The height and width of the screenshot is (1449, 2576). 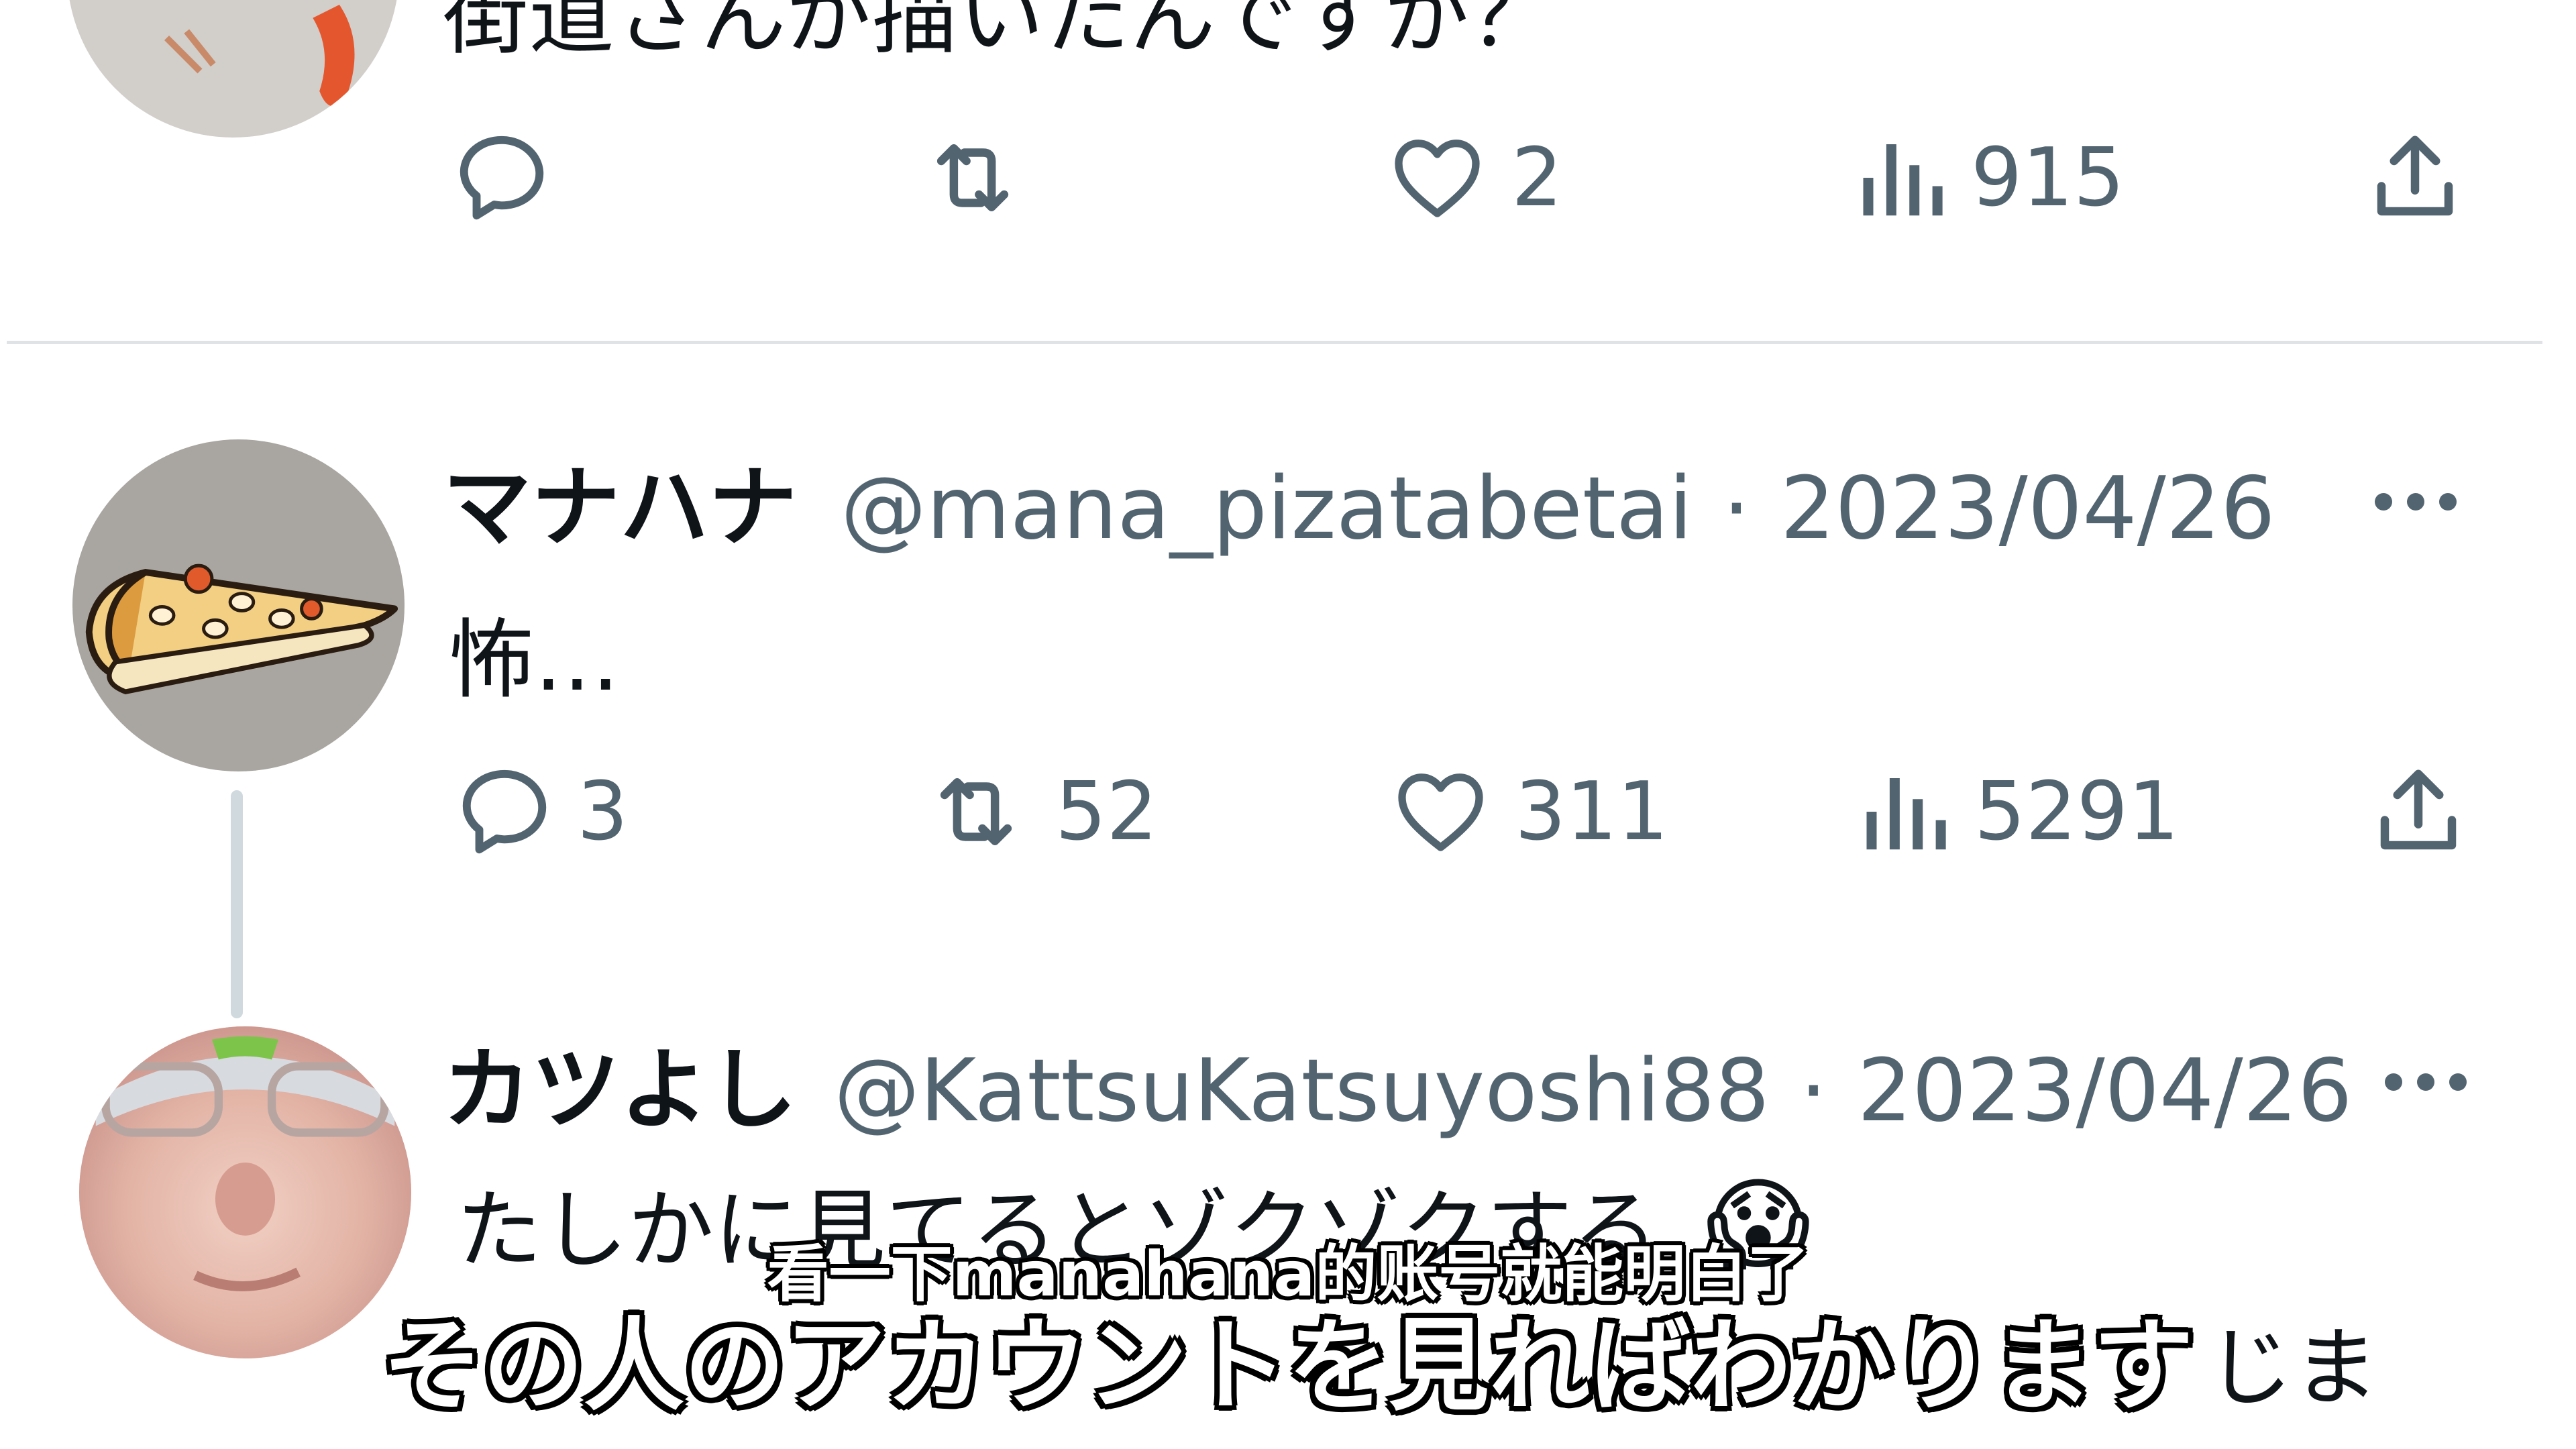 I want to click on view-count: 5291, so click(x=2077, y=812).